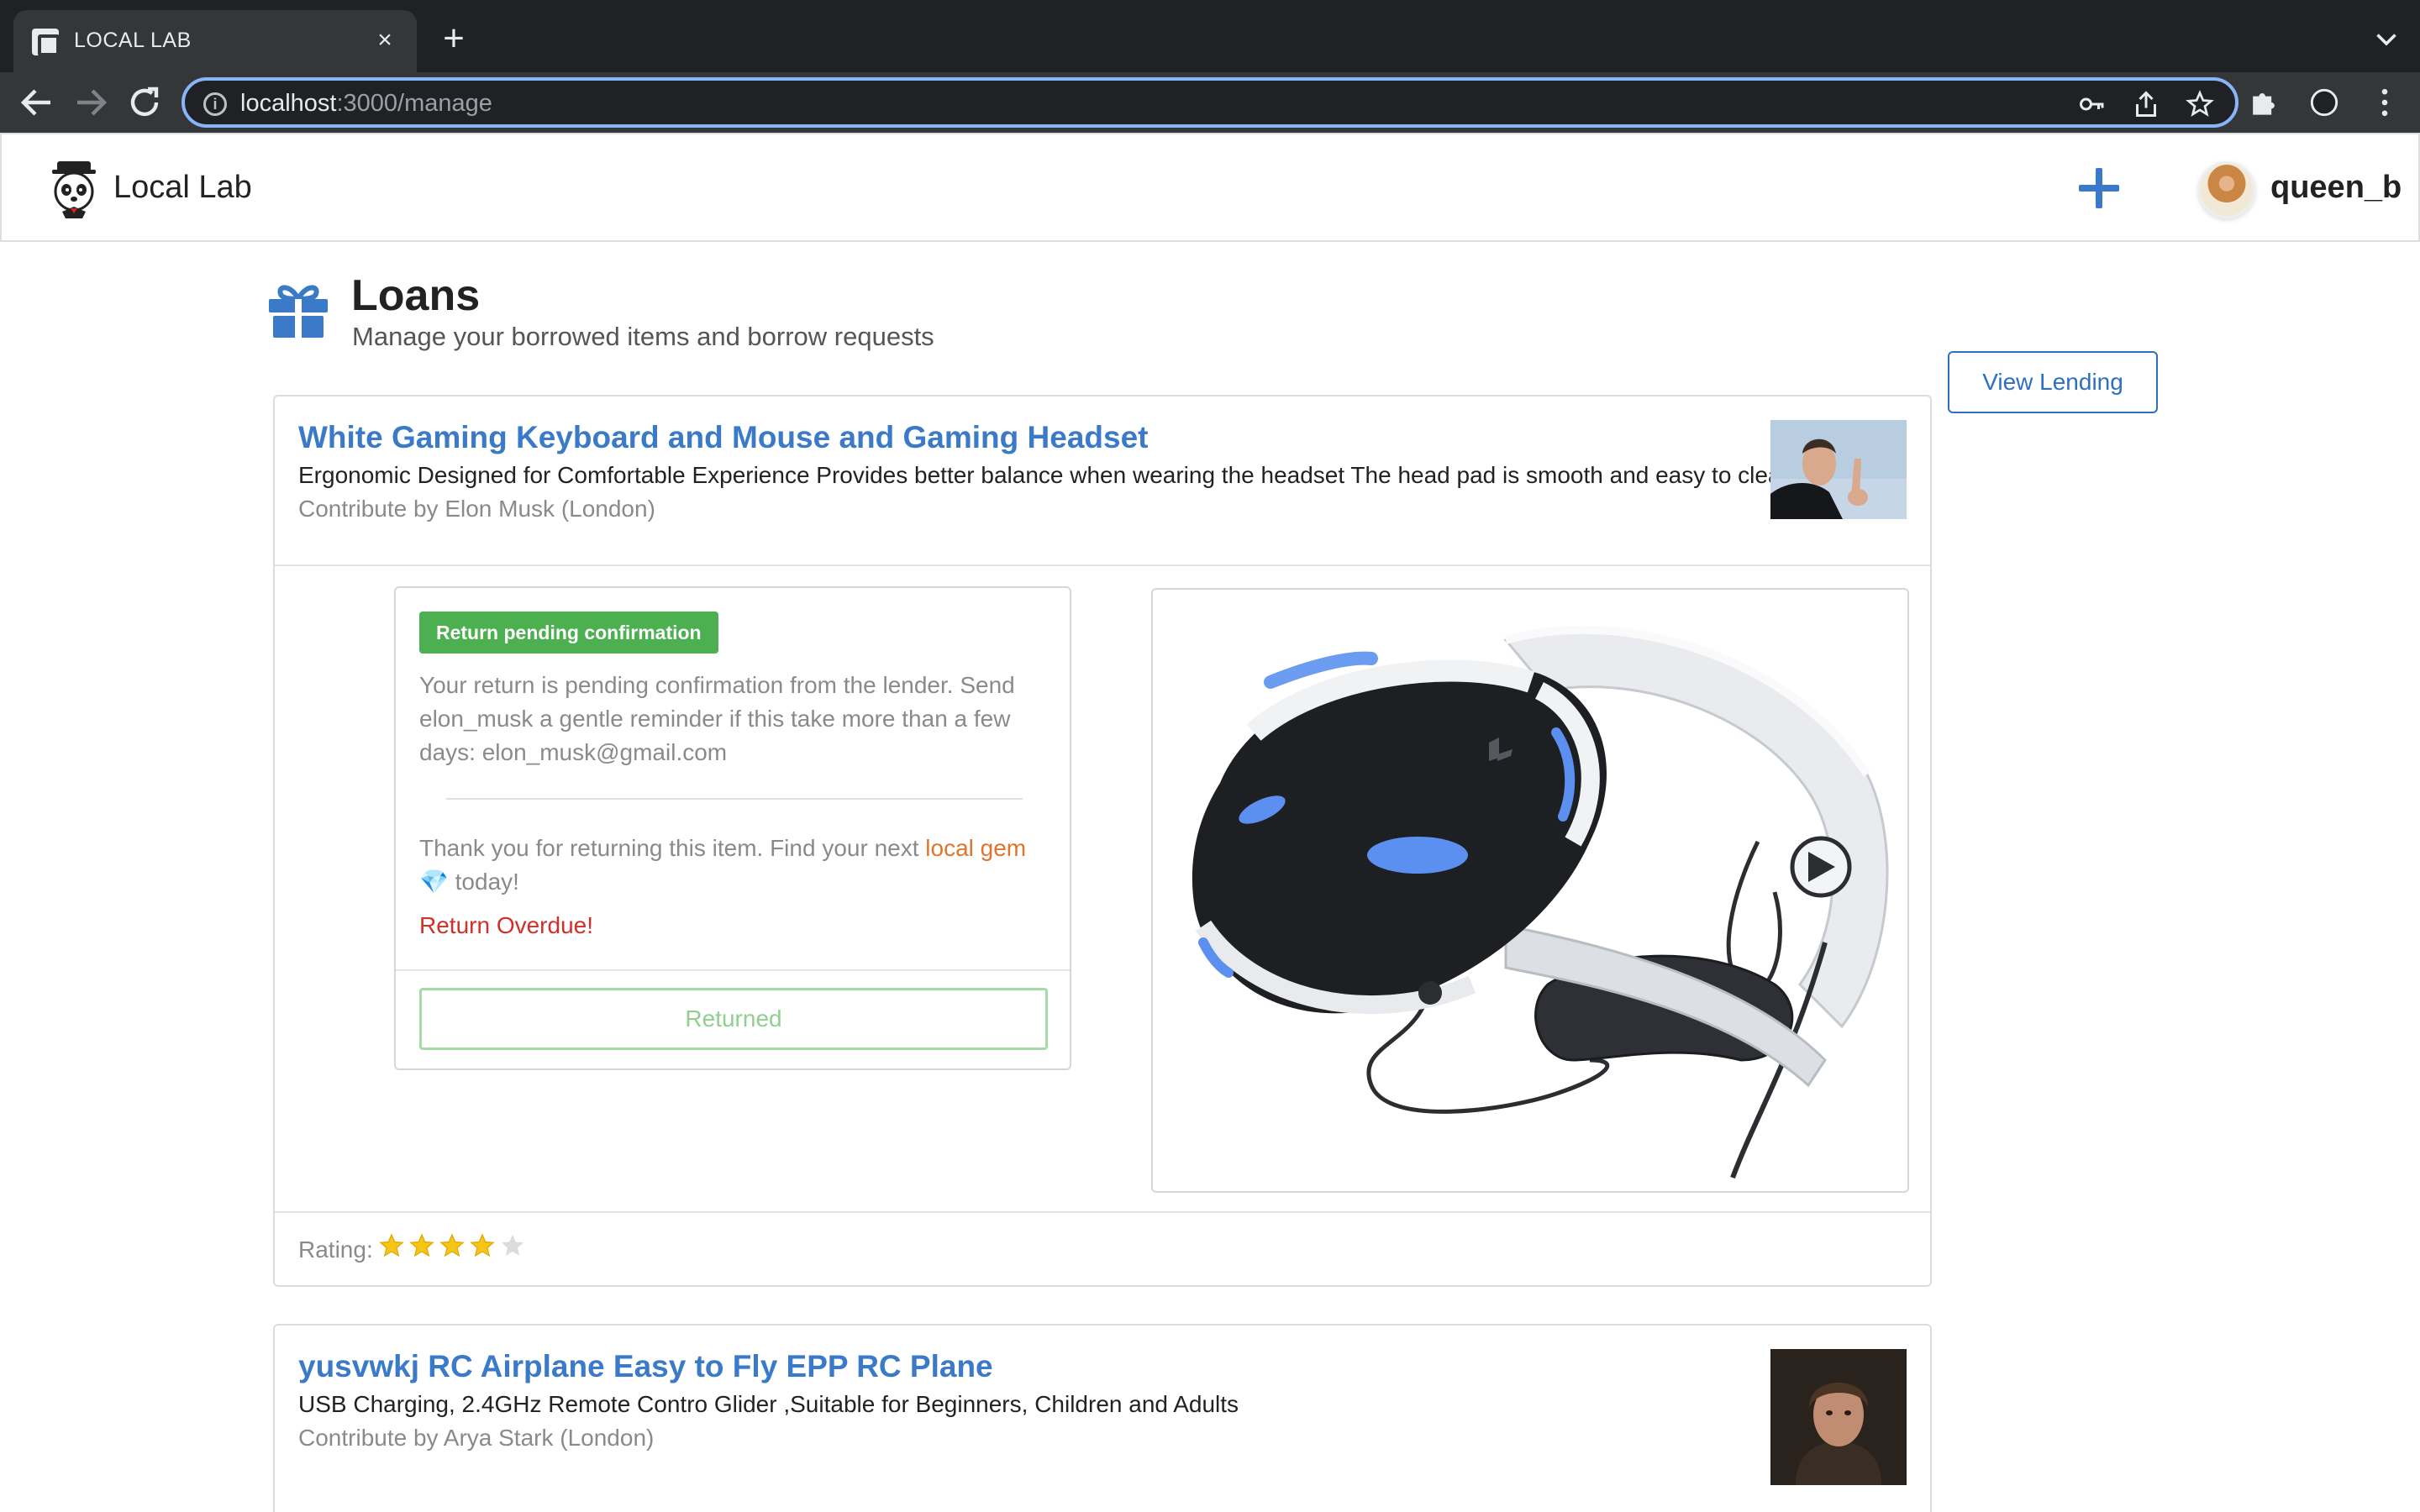 Image resolution: width=2420 pixels, height=1512 pixels. I want to click on url-text: localhost:3000/manage, so click(366, 104).